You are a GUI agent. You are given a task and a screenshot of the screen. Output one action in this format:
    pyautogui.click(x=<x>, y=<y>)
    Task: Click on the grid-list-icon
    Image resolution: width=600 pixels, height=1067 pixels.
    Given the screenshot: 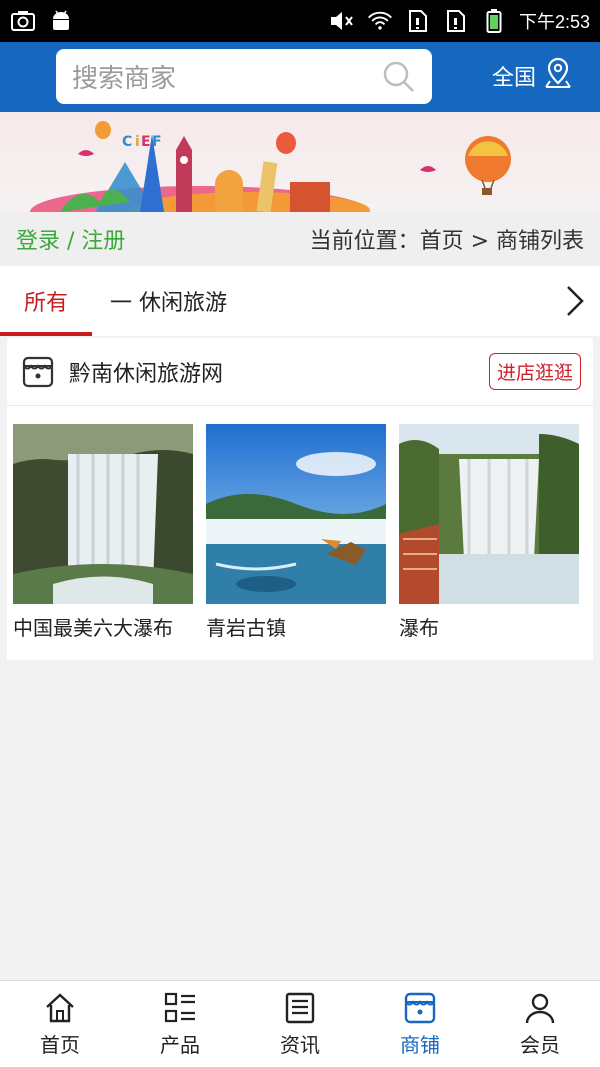 What is the action you would take?
    pyautogui.click(x=179, y=1007)
    